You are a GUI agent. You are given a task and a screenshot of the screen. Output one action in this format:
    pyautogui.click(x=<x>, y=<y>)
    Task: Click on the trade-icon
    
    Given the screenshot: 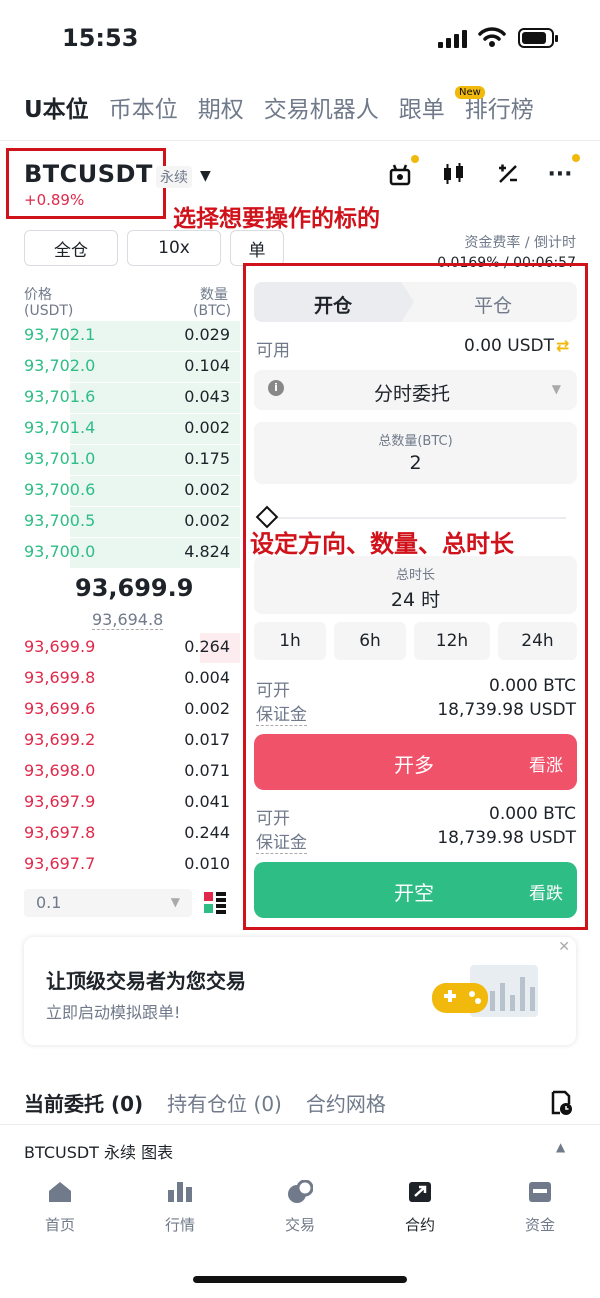 What is the action you would take?
    pyautogui.click(x=300, y=1191)
    